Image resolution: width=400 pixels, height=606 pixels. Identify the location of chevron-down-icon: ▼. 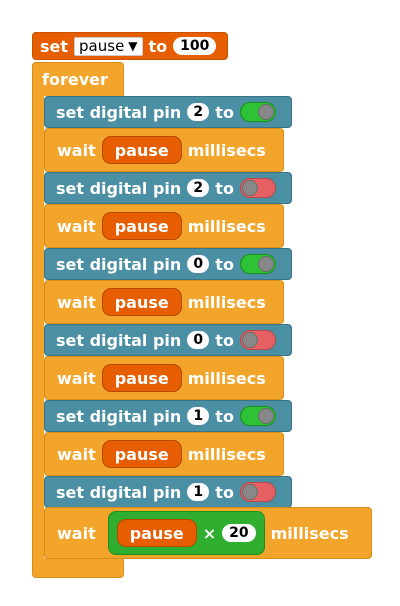
(133, 46).